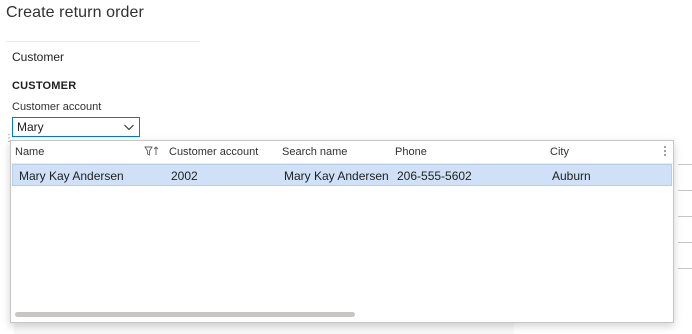  What do you see at coordinates (38, 57) in the screenshot?
I see `section-header-customer: Customer` at bounding box center [38, 57].